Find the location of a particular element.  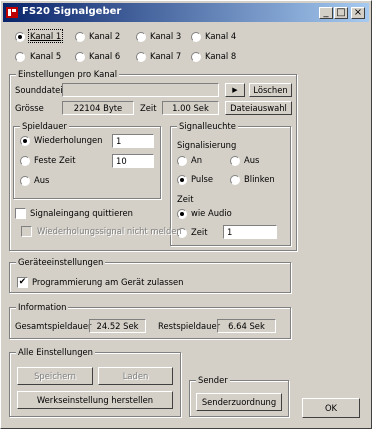

leuchte-pulse-radio is located at coordinates (182, 180).